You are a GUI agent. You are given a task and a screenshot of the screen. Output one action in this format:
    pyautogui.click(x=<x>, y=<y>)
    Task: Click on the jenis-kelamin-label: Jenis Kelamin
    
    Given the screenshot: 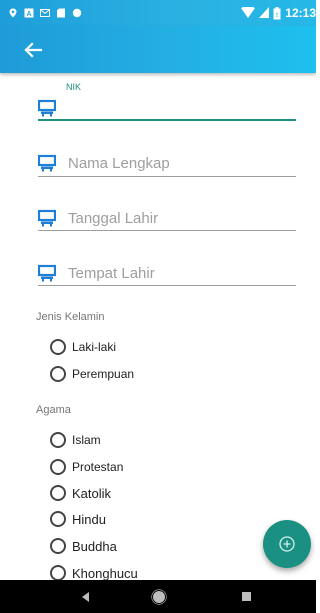 What is the action you would take?
    pyautogui.click(x=70, y=317)
    